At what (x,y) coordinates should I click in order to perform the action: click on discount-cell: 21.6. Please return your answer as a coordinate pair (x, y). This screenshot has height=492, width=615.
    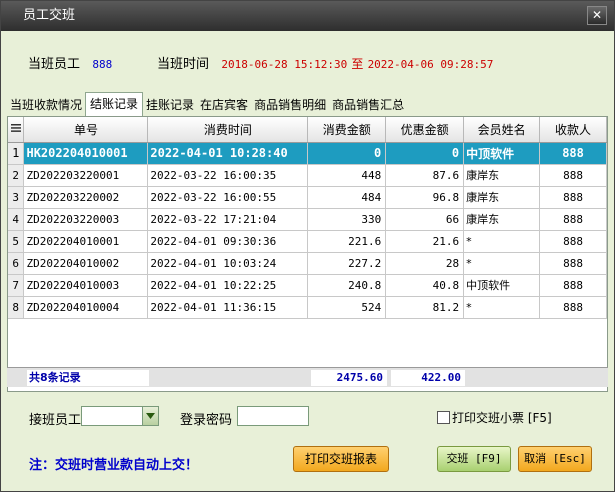
    Looking at the image, I should click on (425, 241).